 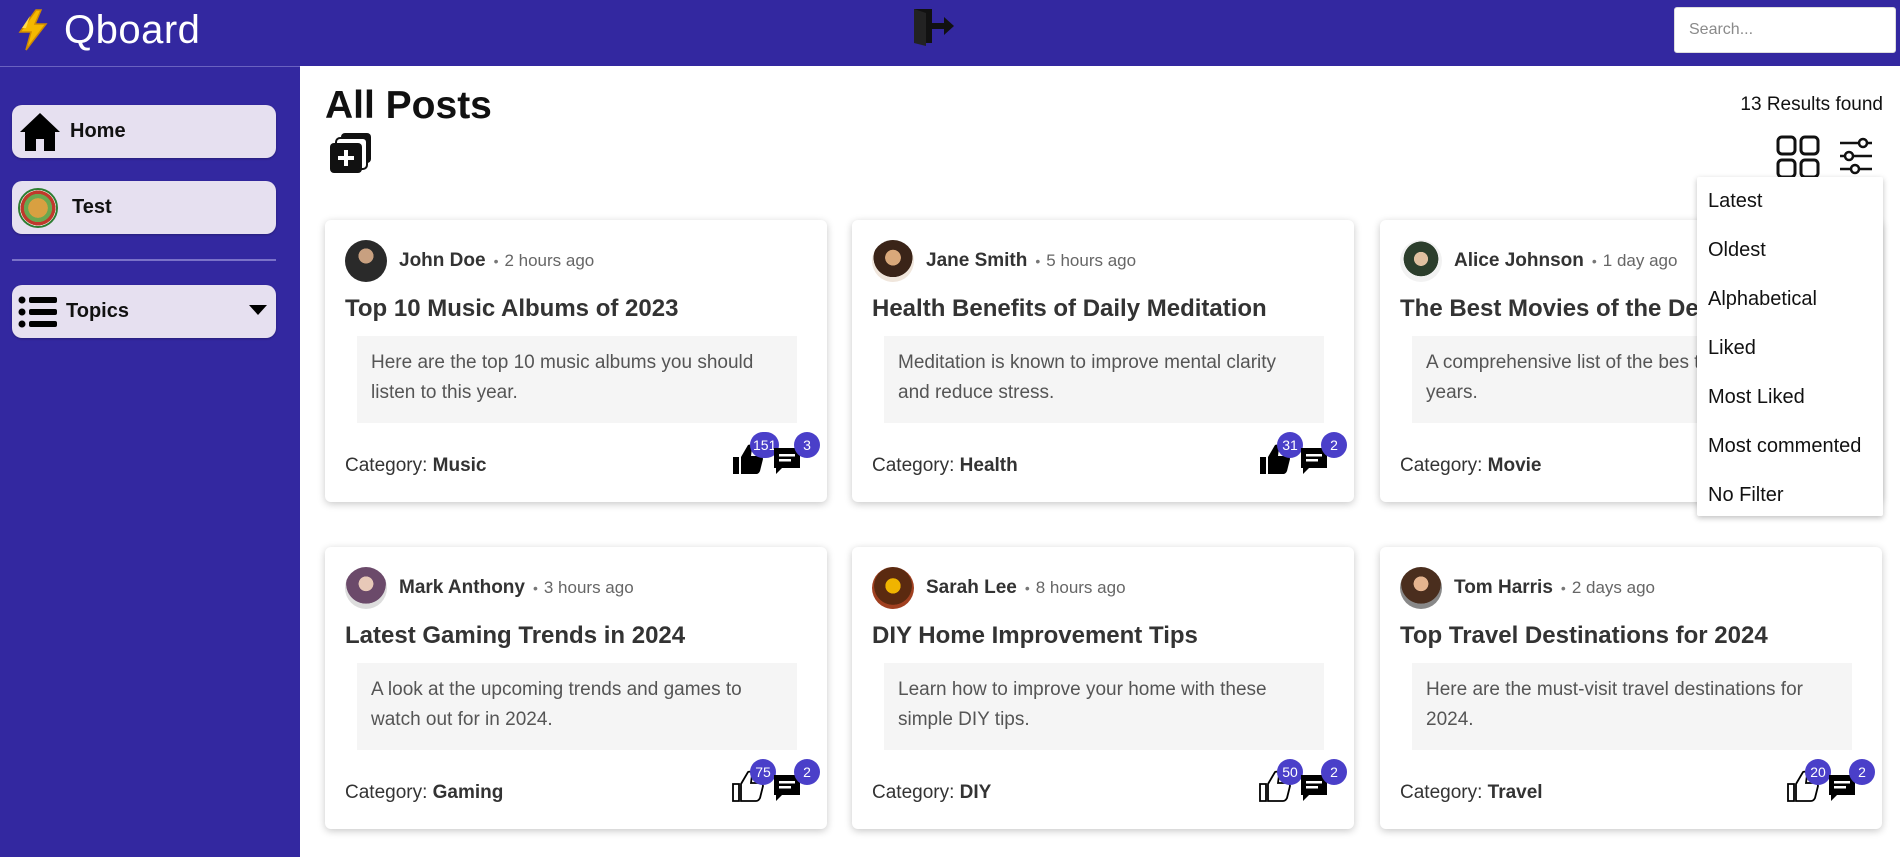 I want to click on sidebar-item-test: Test, so click(x=144, y=207).